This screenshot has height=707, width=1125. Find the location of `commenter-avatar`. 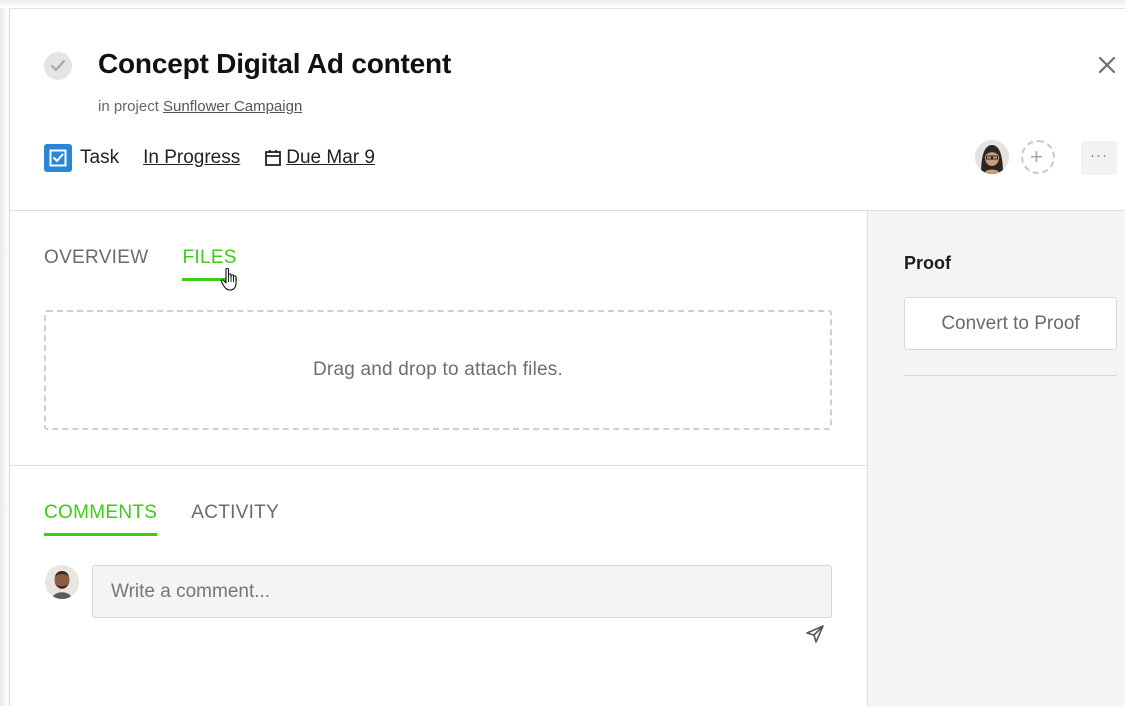

commenter-avatar is located at coordinates (62, 582).